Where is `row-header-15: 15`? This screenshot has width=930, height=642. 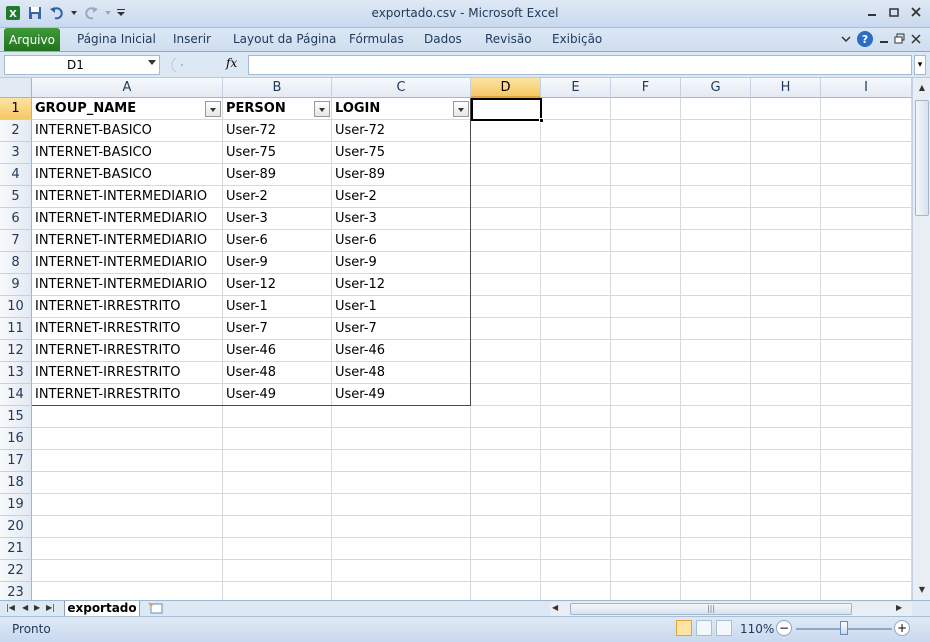
row-header-15: 15 is located at coordinates (16, 417).